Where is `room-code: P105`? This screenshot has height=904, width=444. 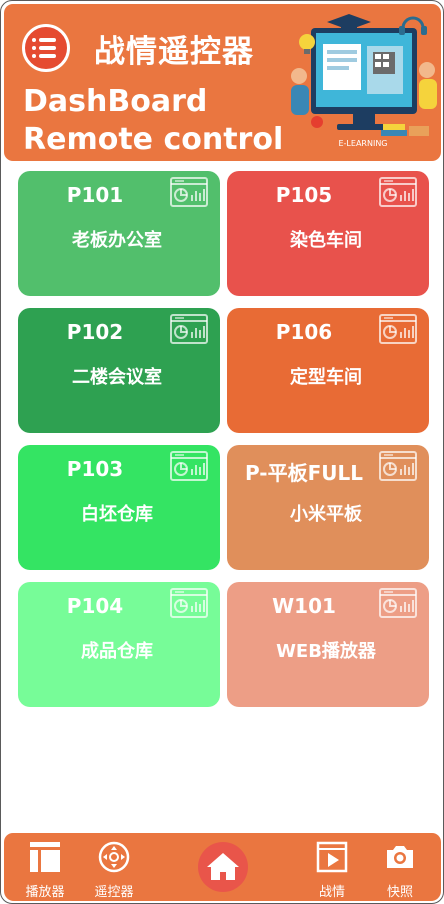
room-code: P105 is located at coordinates (304, 195).